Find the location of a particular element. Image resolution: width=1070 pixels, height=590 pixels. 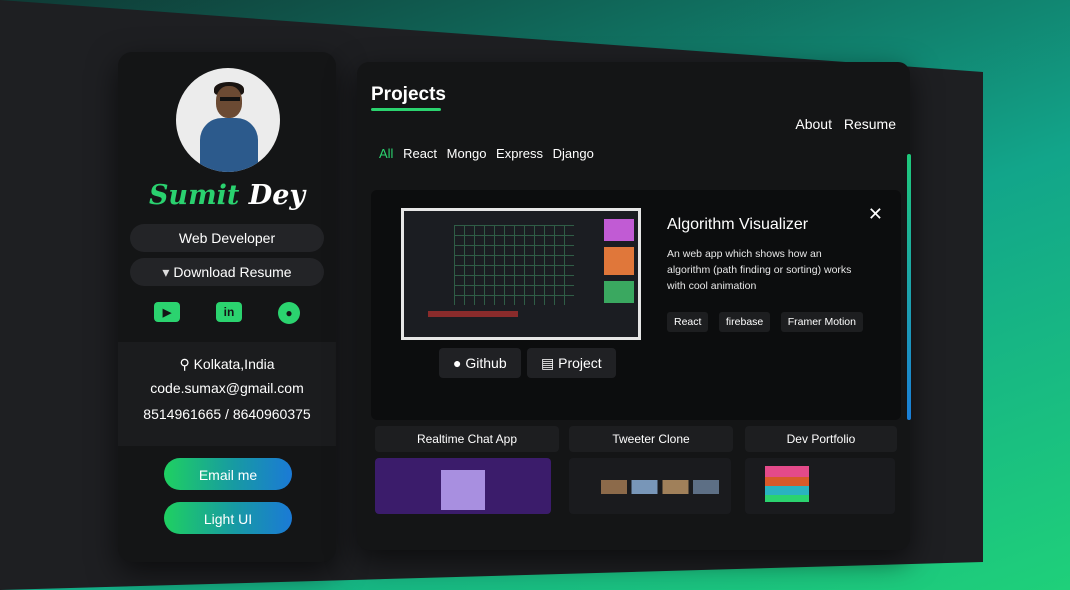

last-name: Dey is located at coordinates (277, 195).